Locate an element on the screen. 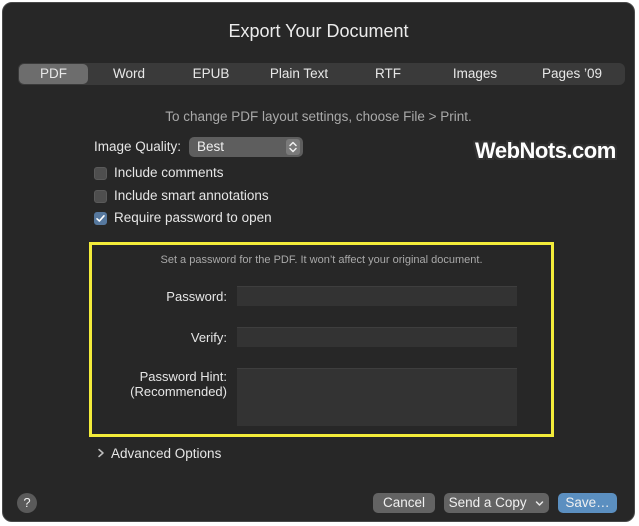 This screenshot has height=526, width=639. require-password-label: Require password to open is located at coordinates (193, 217).